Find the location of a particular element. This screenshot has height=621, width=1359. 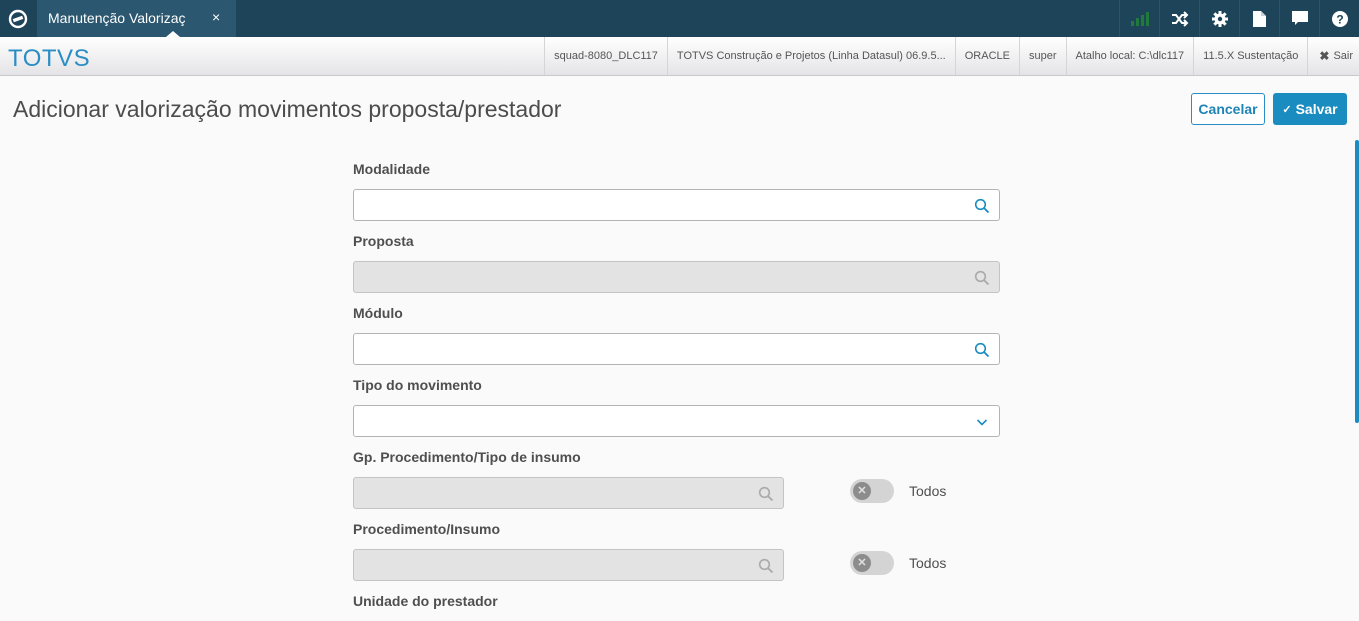

tab-manutencao-valorizacao: Manutenção Valorizaç × is located at coordinates (136, 18).